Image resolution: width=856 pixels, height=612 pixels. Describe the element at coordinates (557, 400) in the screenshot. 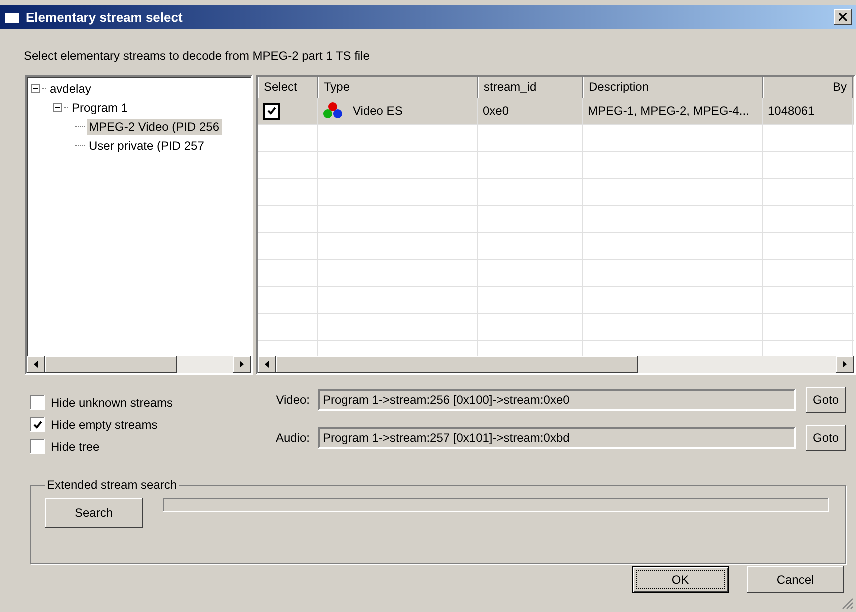

I see `stream-path-field: Program 1->stream:256 [0x100]->stream:0xe0` at that location.